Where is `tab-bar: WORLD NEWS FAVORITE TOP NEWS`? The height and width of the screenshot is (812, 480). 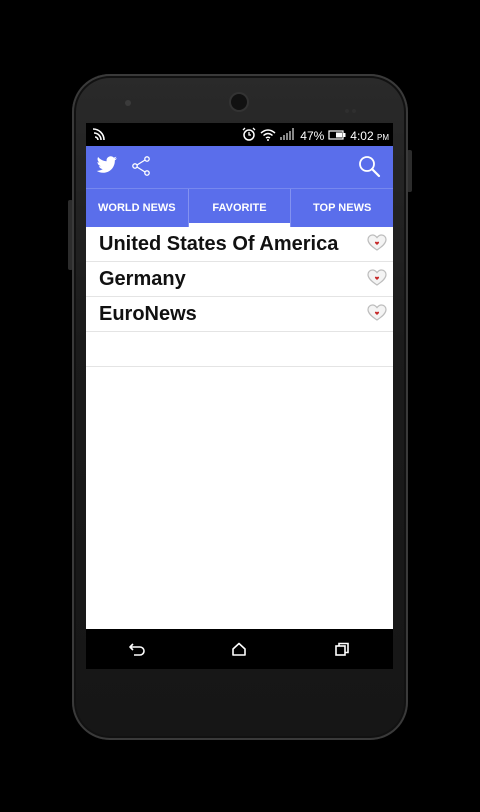
tab-bar: WORLD NEWS FAVORITE TOP NEWS is located at coordinates (239, 207).